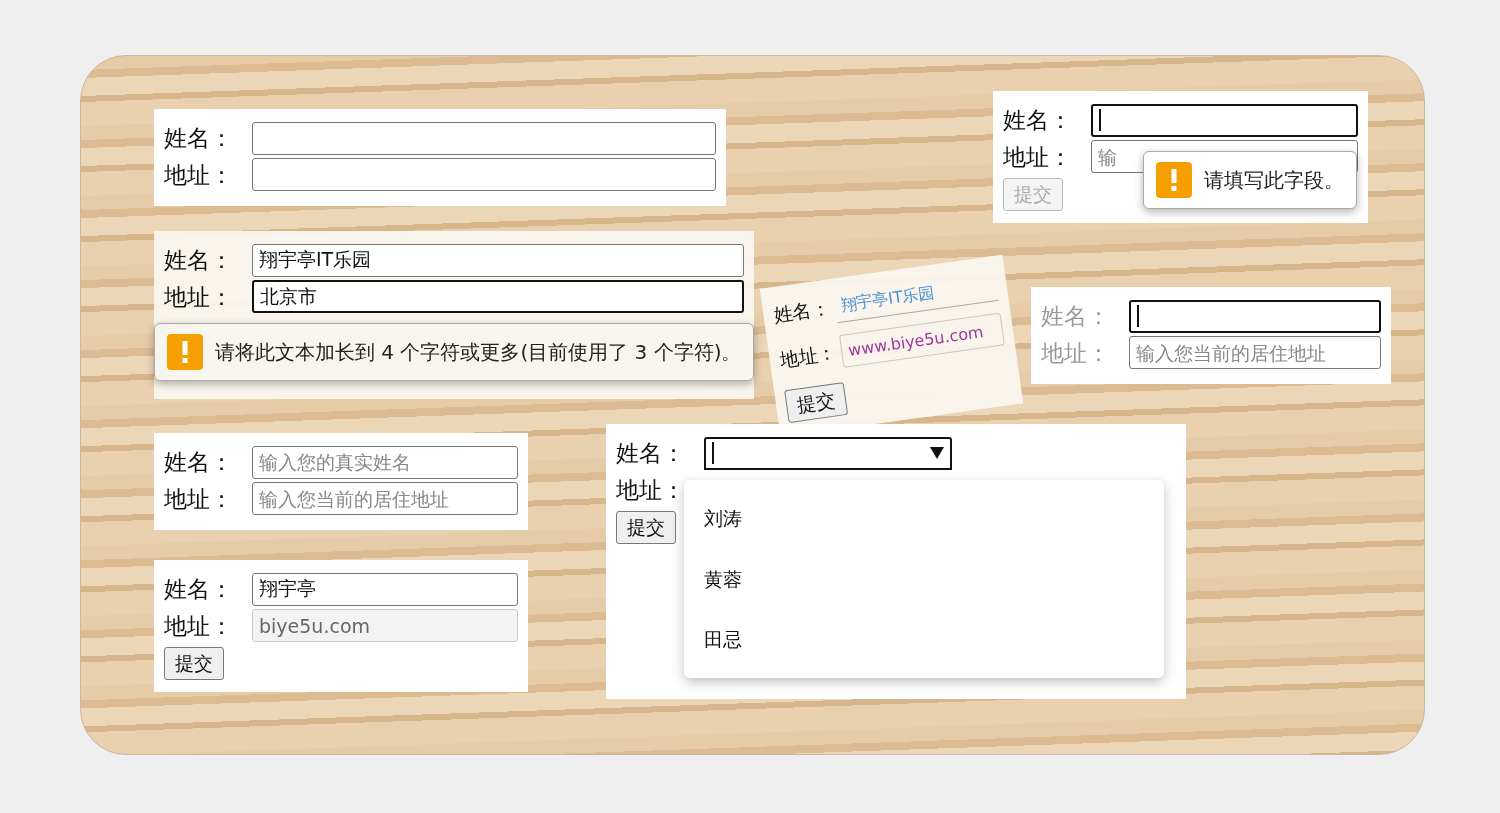 The image size is (1500, 813). What do you see at coordinates (828, 453) in the screenshot?
I see `combo-box` at bounding box center [828, 453].